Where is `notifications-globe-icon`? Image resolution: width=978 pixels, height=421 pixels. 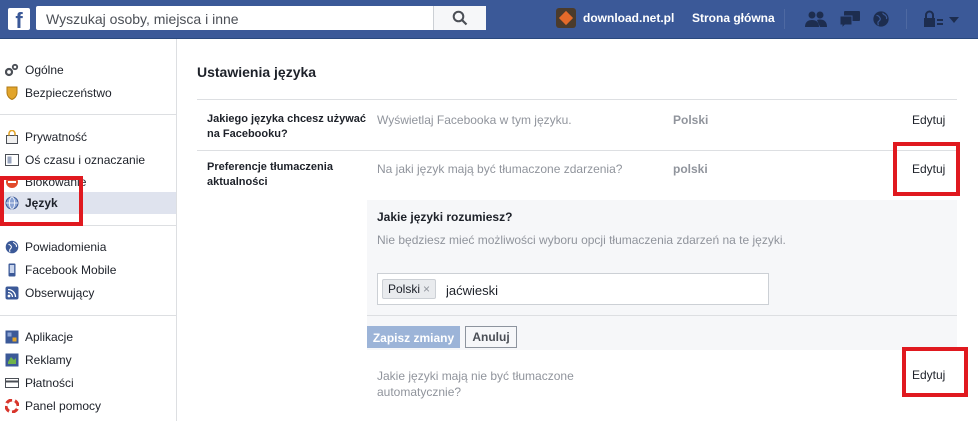
notifications-globe-icon is located at coordinates (881, 19).